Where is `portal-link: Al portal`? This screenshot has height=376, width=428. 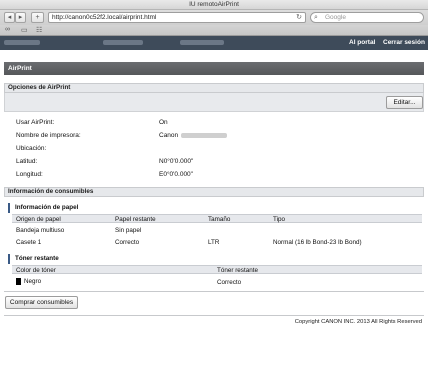
portal-link: Al portal is located at coordinates (362, 42).